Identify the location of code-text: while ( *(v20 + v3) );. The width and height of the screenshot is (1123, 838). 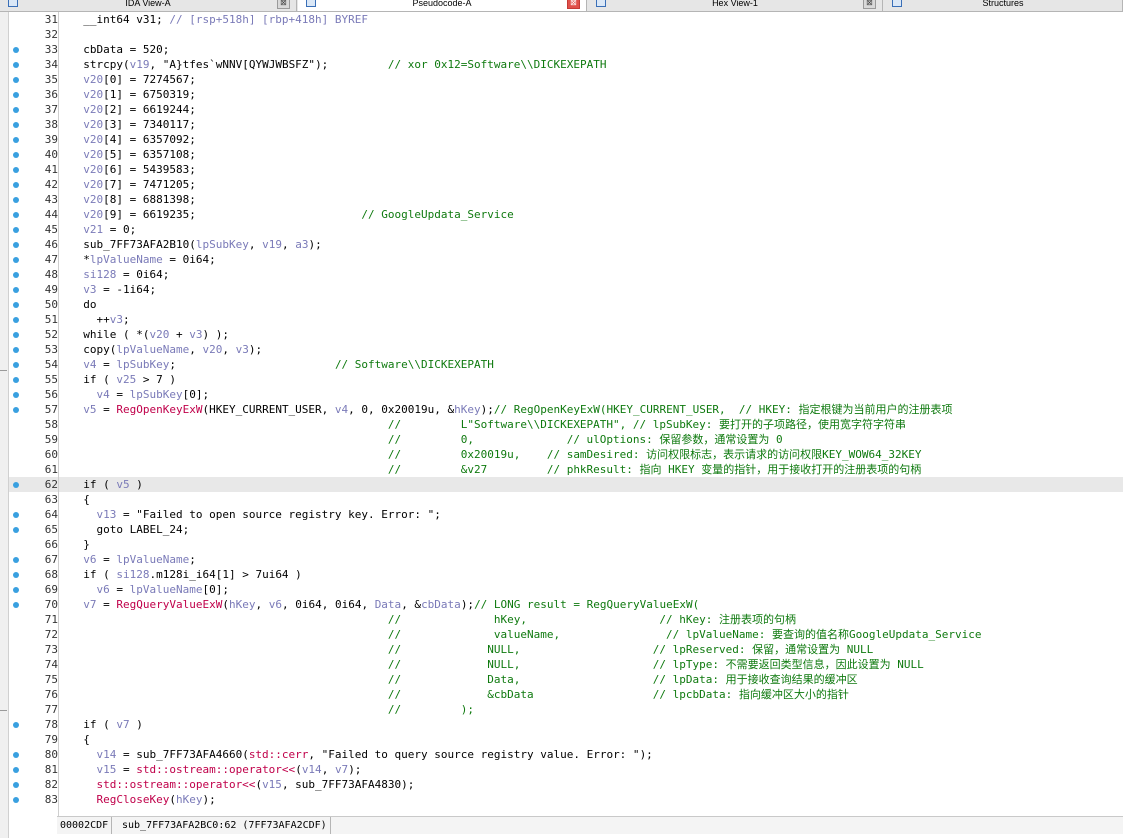
(149, 334).